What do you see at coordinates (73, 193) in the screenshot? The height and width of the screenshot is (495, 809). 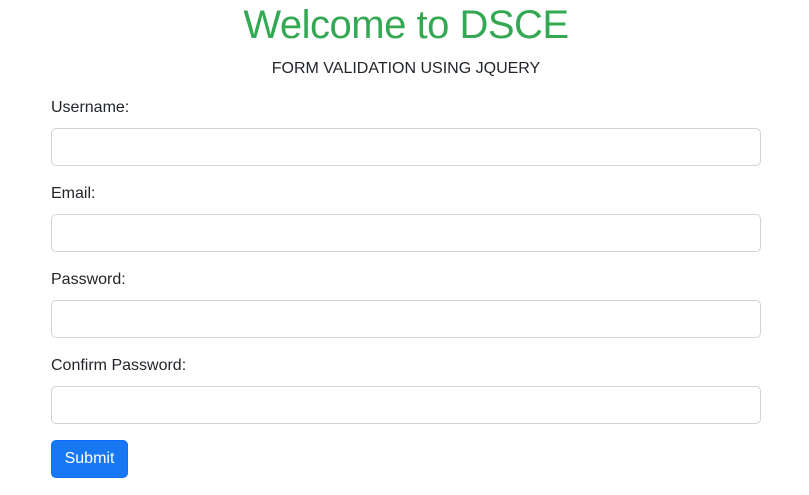 I see `email-label: Email:` at bounding box center [73, 193].